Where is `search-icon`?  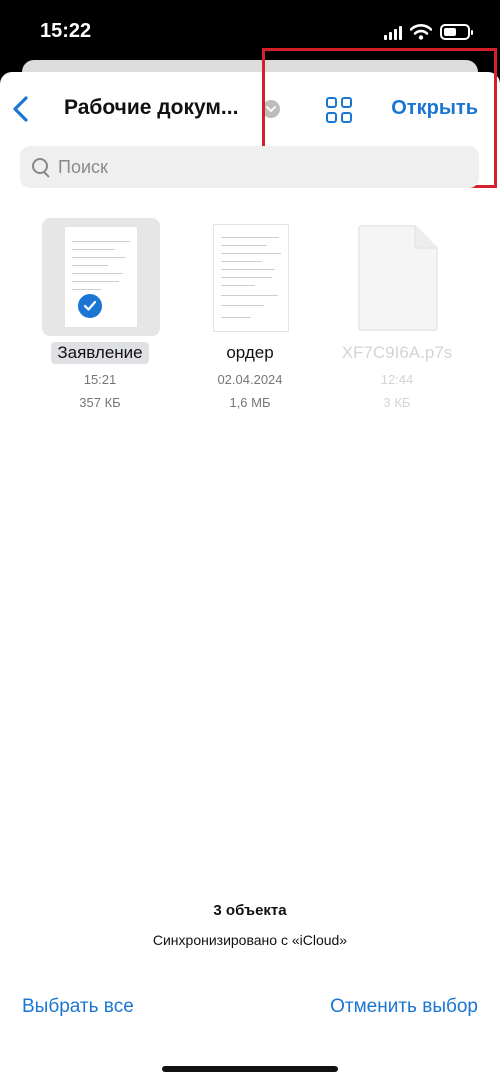
search-icon is located at coordinates (41, 167).